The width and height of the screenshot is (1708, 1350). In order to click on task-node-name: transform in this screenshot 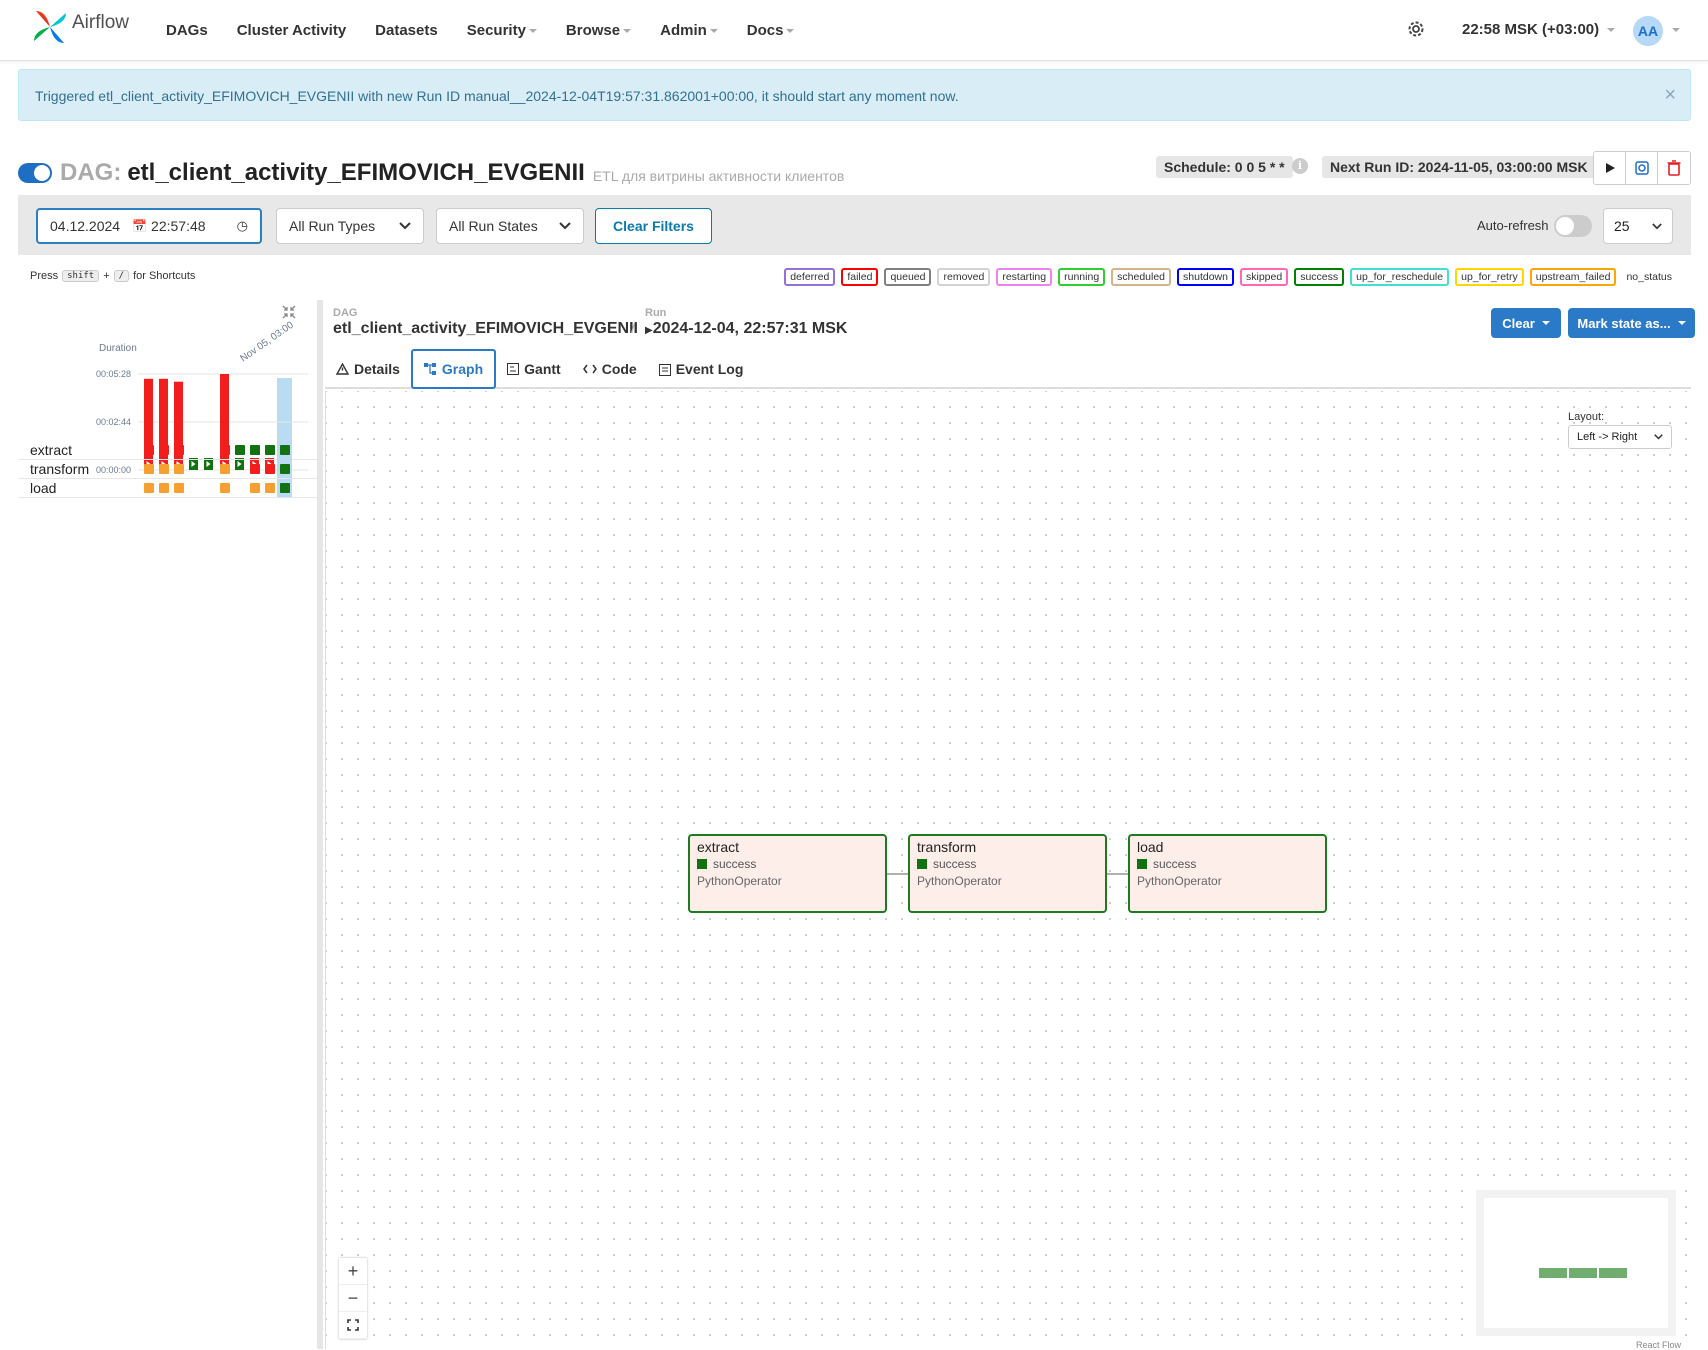, I will do `click(947, 847)`.